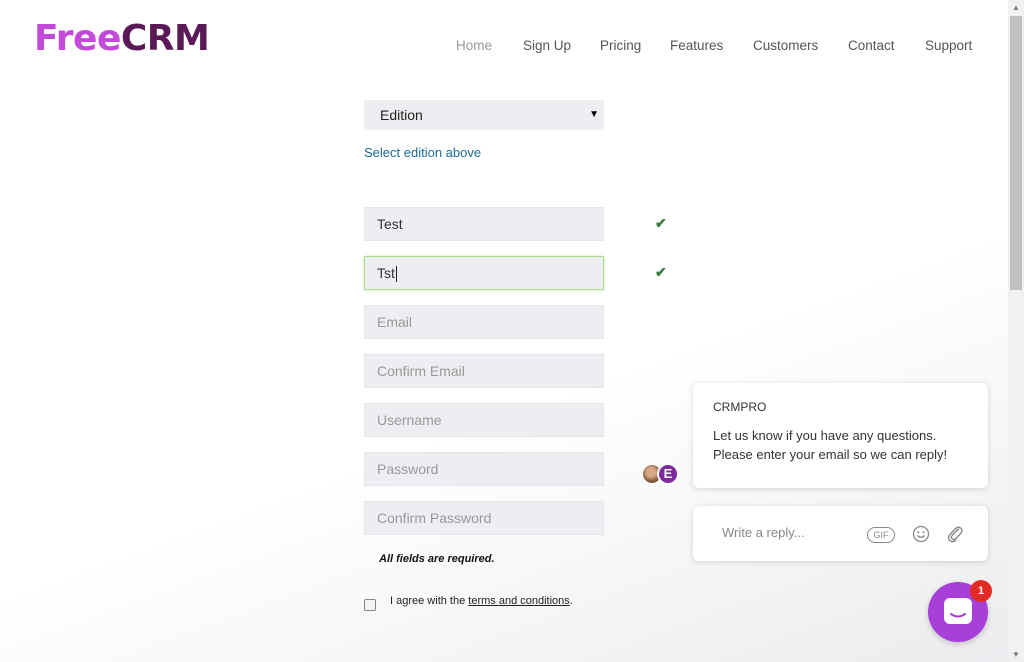  What do you see at coordinates (423, 152) in the screenshot?
I see `edition-hint: Select edition above` at bounding box center [423, 152].